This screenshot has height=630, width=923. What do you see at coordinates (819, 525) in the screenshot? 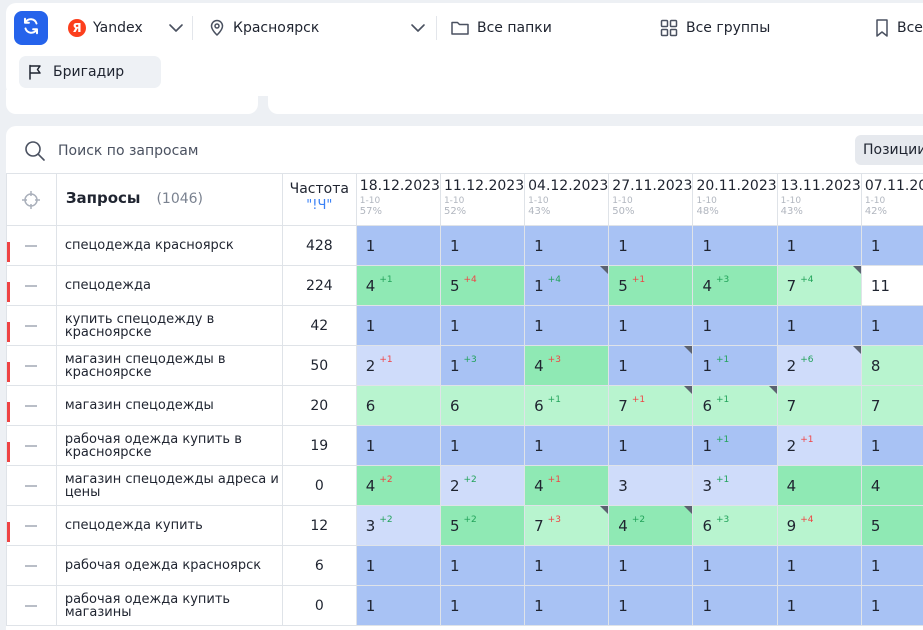
I see `position-cell: 9 +4` at bounding box center [819, 525].